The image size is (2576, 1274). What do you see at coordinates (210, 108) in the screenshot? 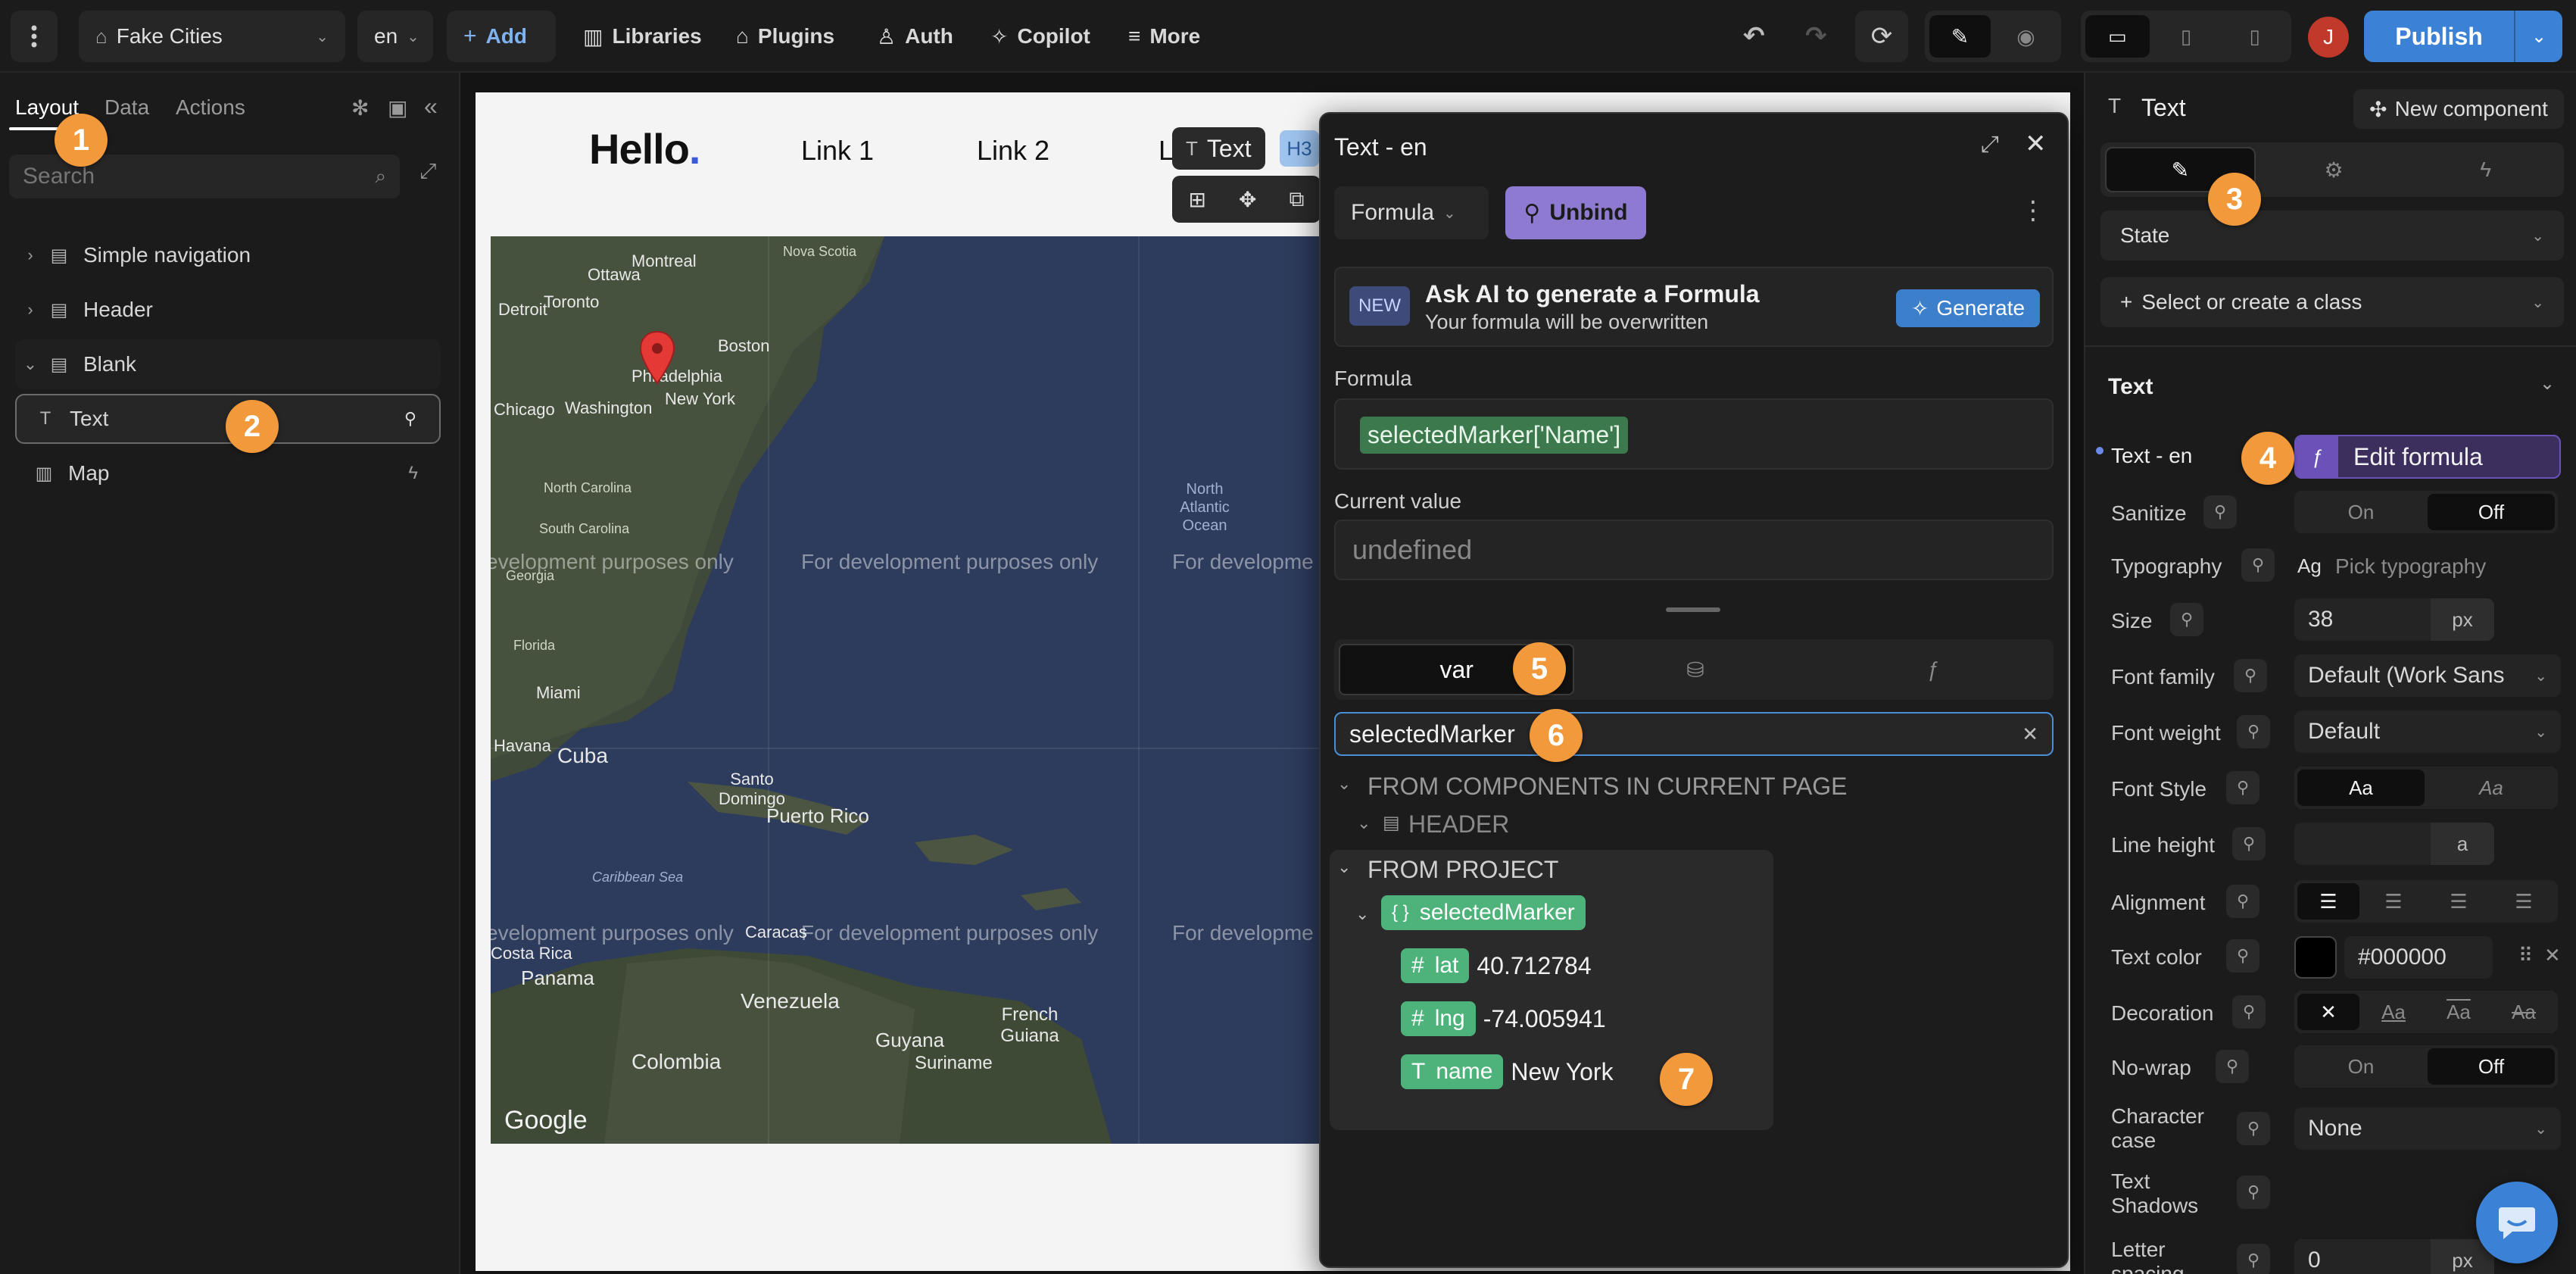
I see `tab-actions: Actions` at bounding box center [210, 108].